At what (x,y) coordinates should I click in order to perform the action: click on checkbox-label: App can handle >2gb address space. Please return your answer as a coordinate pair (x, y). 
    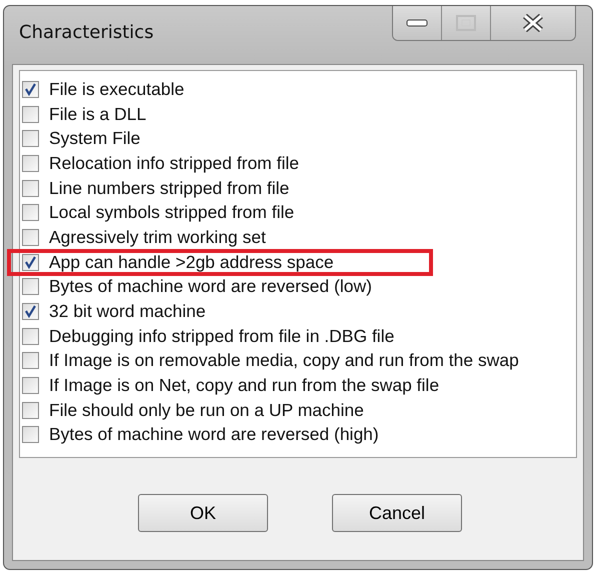
    Looking at the image, I should click on (191, 262).